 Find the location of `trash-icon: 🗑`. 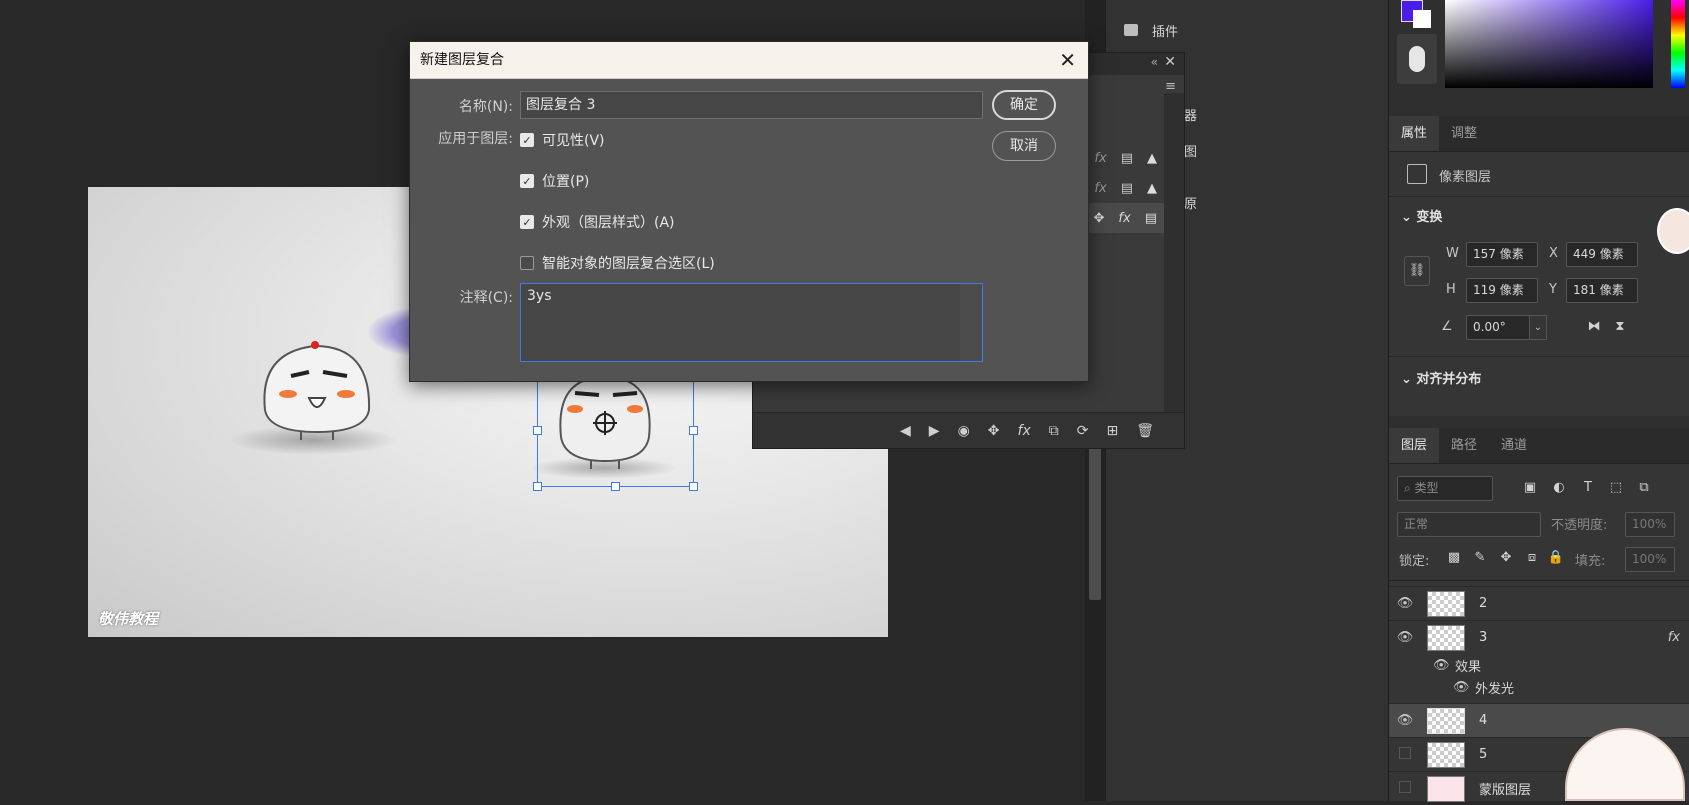

trash-icon: 🗑 is located at coordinates (1145, 431).